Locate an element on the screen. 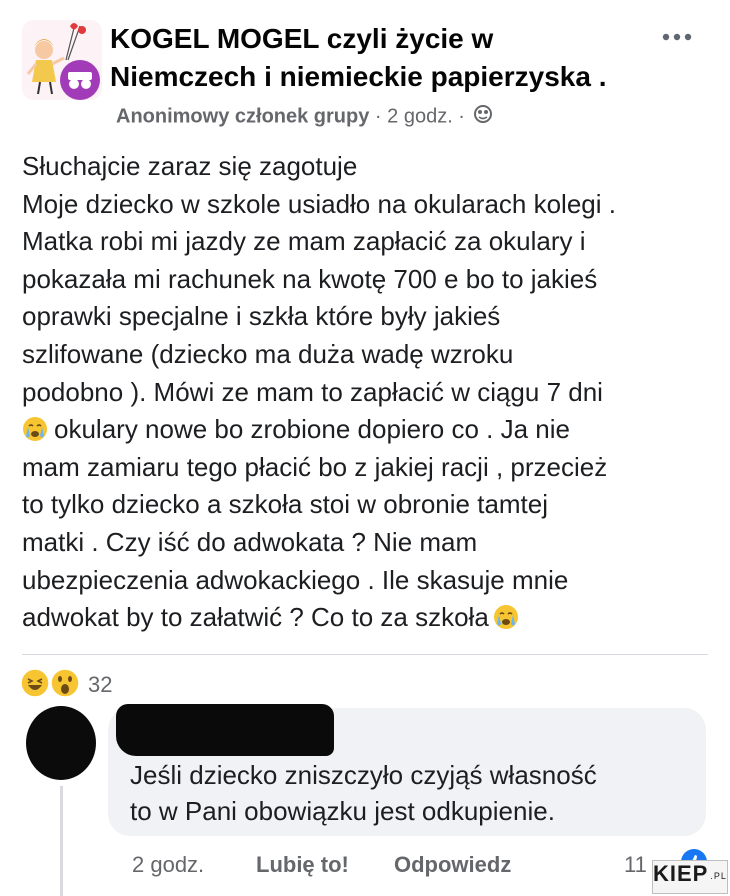 The image size is (730, 896). post-time: 2 godz. is located at coordinates (420, 116).